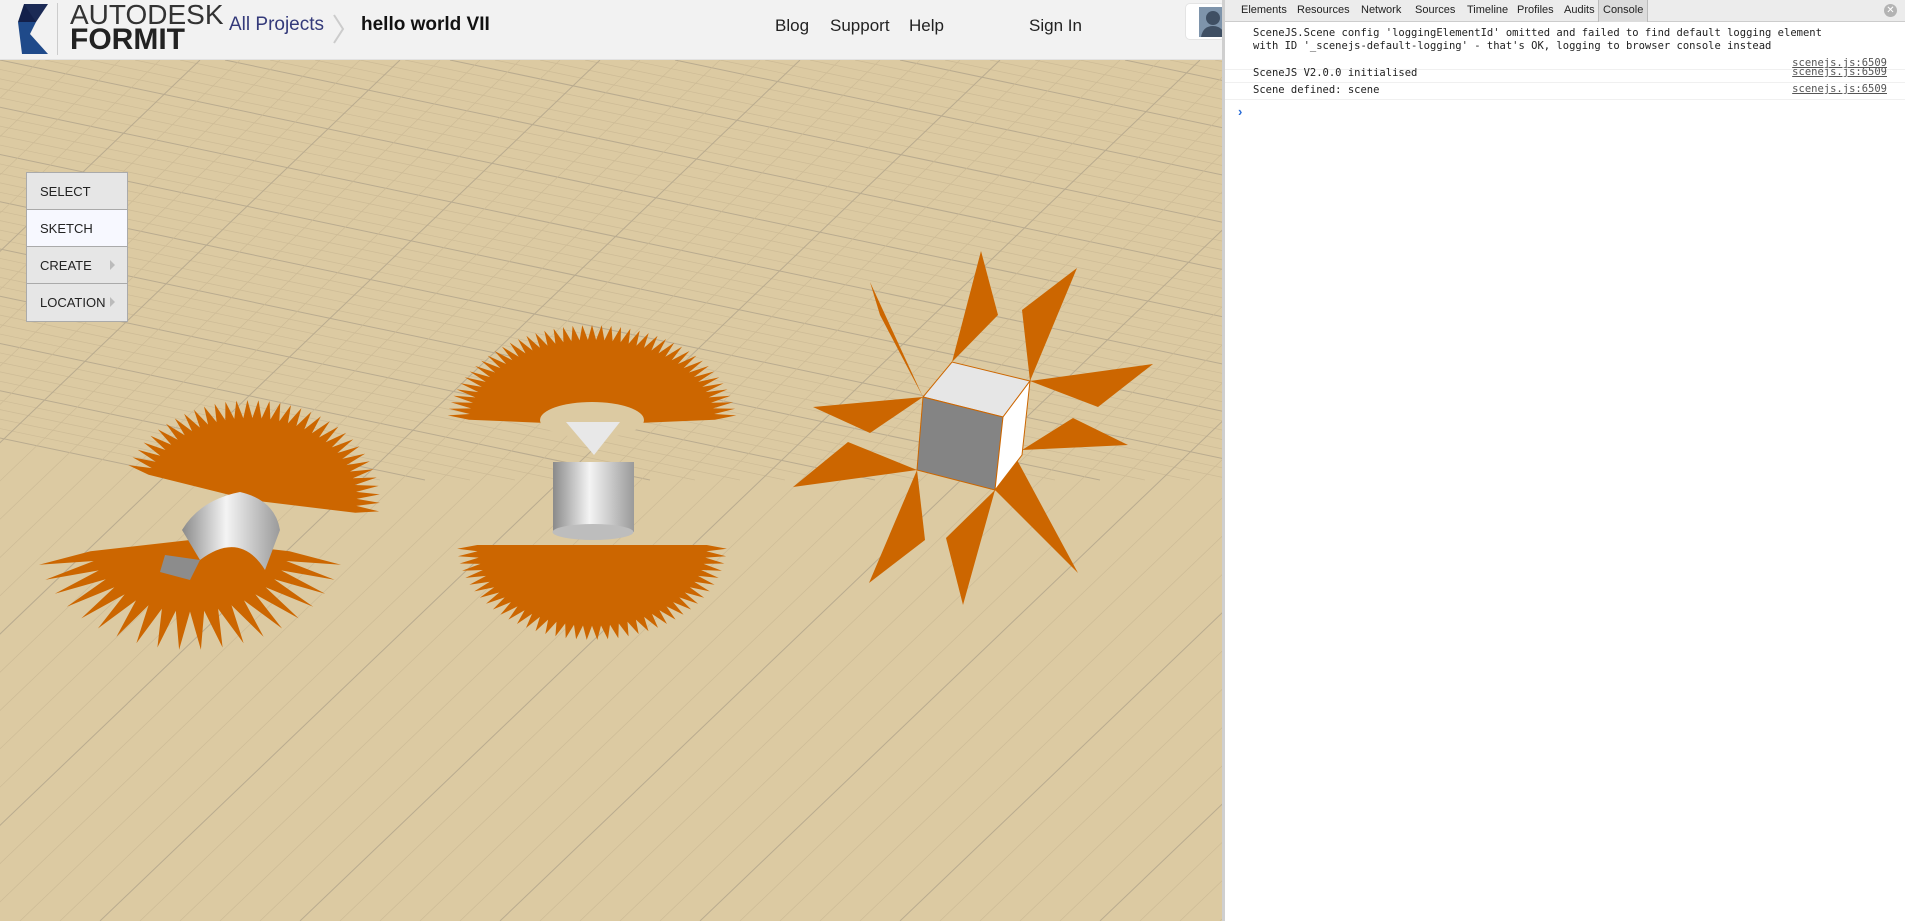 The height and width of the screenshot is (921, 1905). Describe the element at coordinates (926, 26) in the screenshot. I see `nav-help: Help` at that location.